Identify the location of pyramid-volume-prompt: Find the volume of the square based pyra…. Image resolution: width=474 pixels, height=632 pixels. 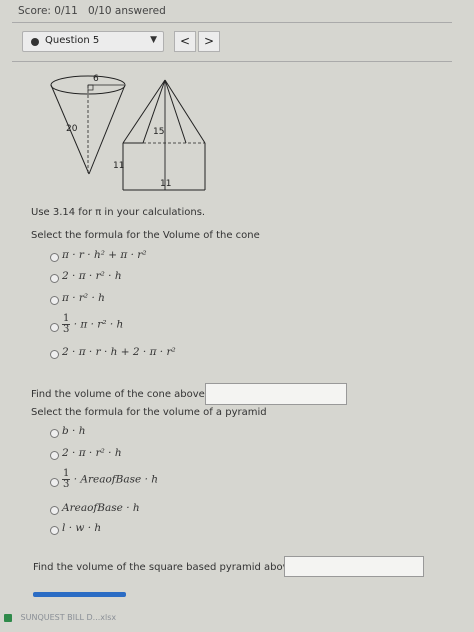
(165, 567).